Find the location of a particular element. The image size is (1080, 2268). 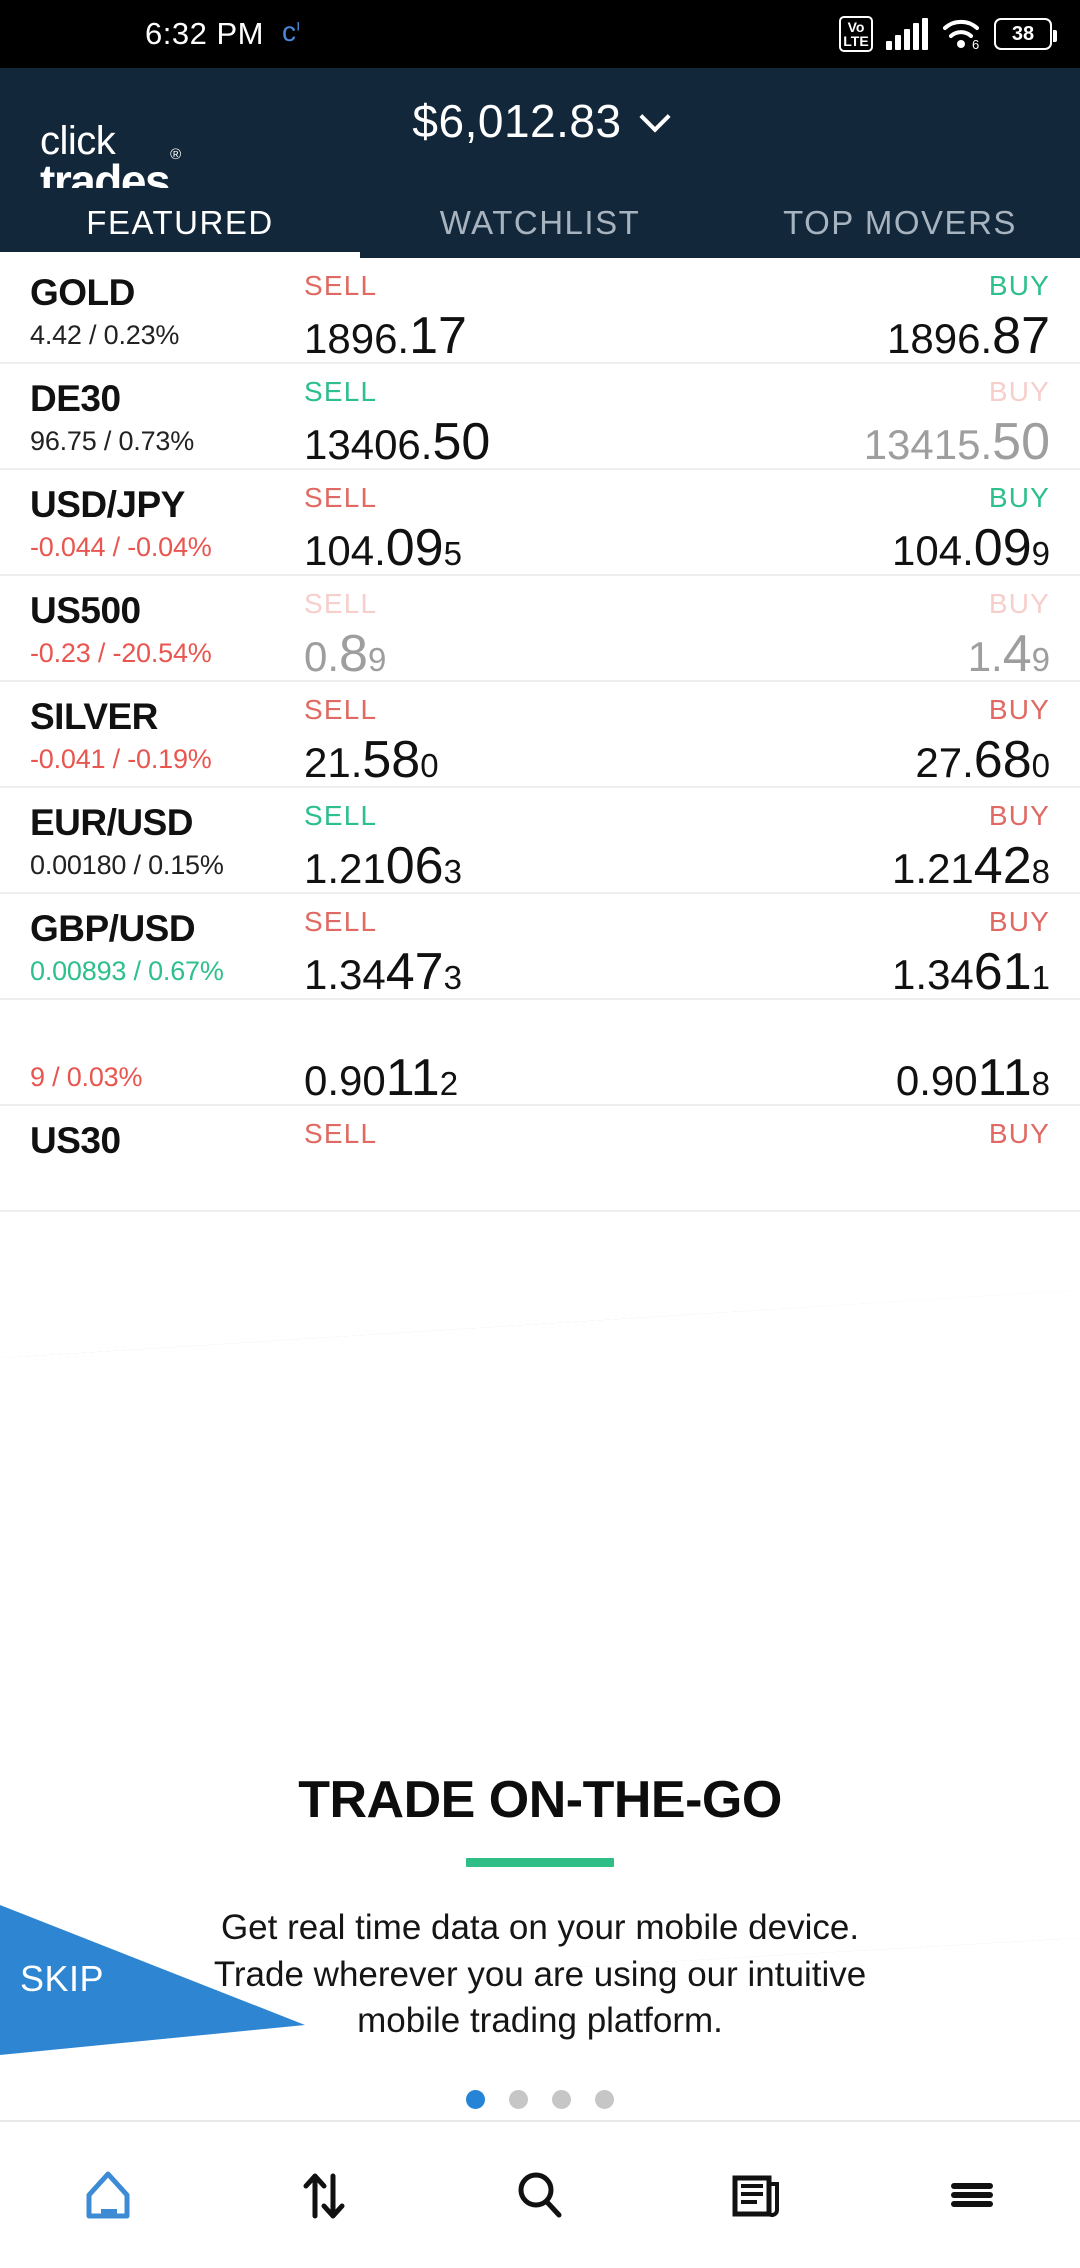

skip-button-label: SKIP is located at coordinates (62, 1978).